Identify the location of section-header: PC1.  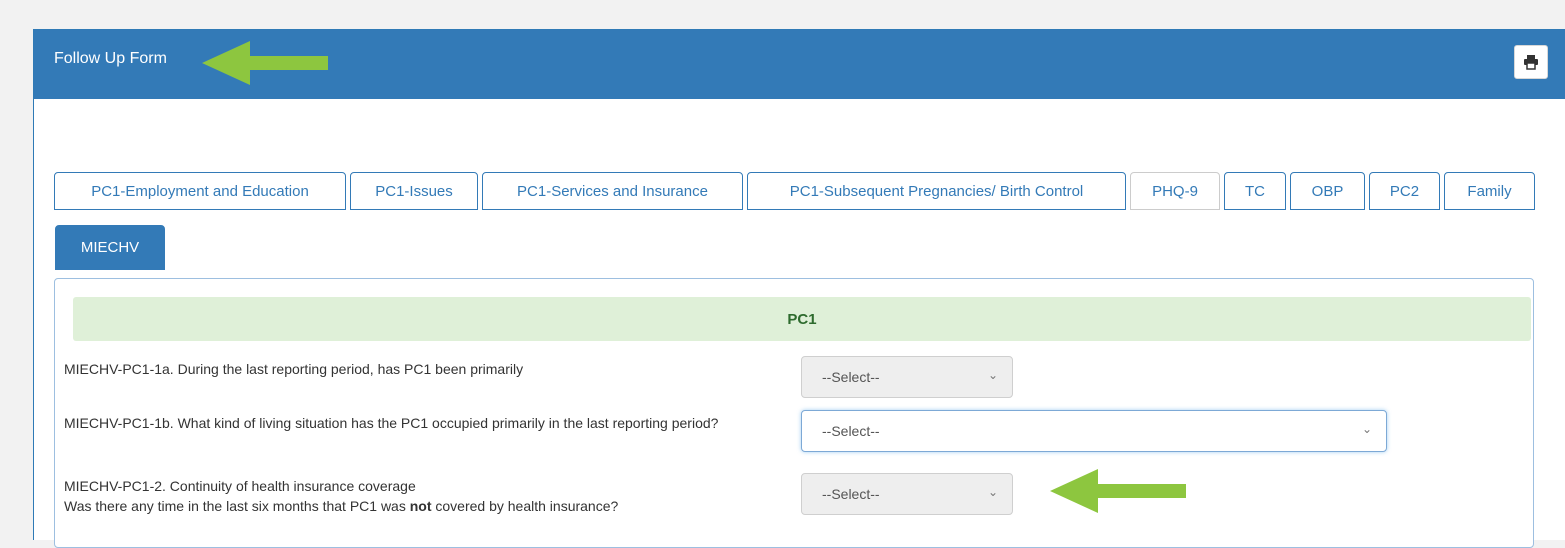
(802, 319).